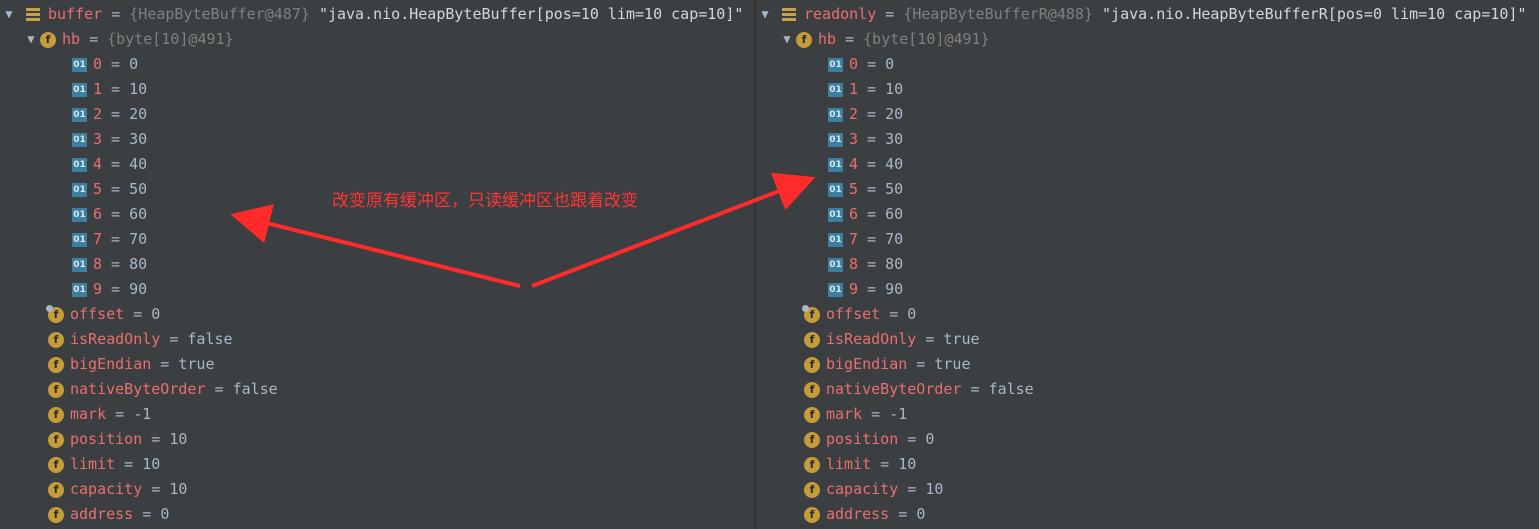  Describe the element at coordinates (485, 201) in the screenshot. I see `annotation-text: 改变原有缓冲区，只读缓冲区也跟着改变` at that location.